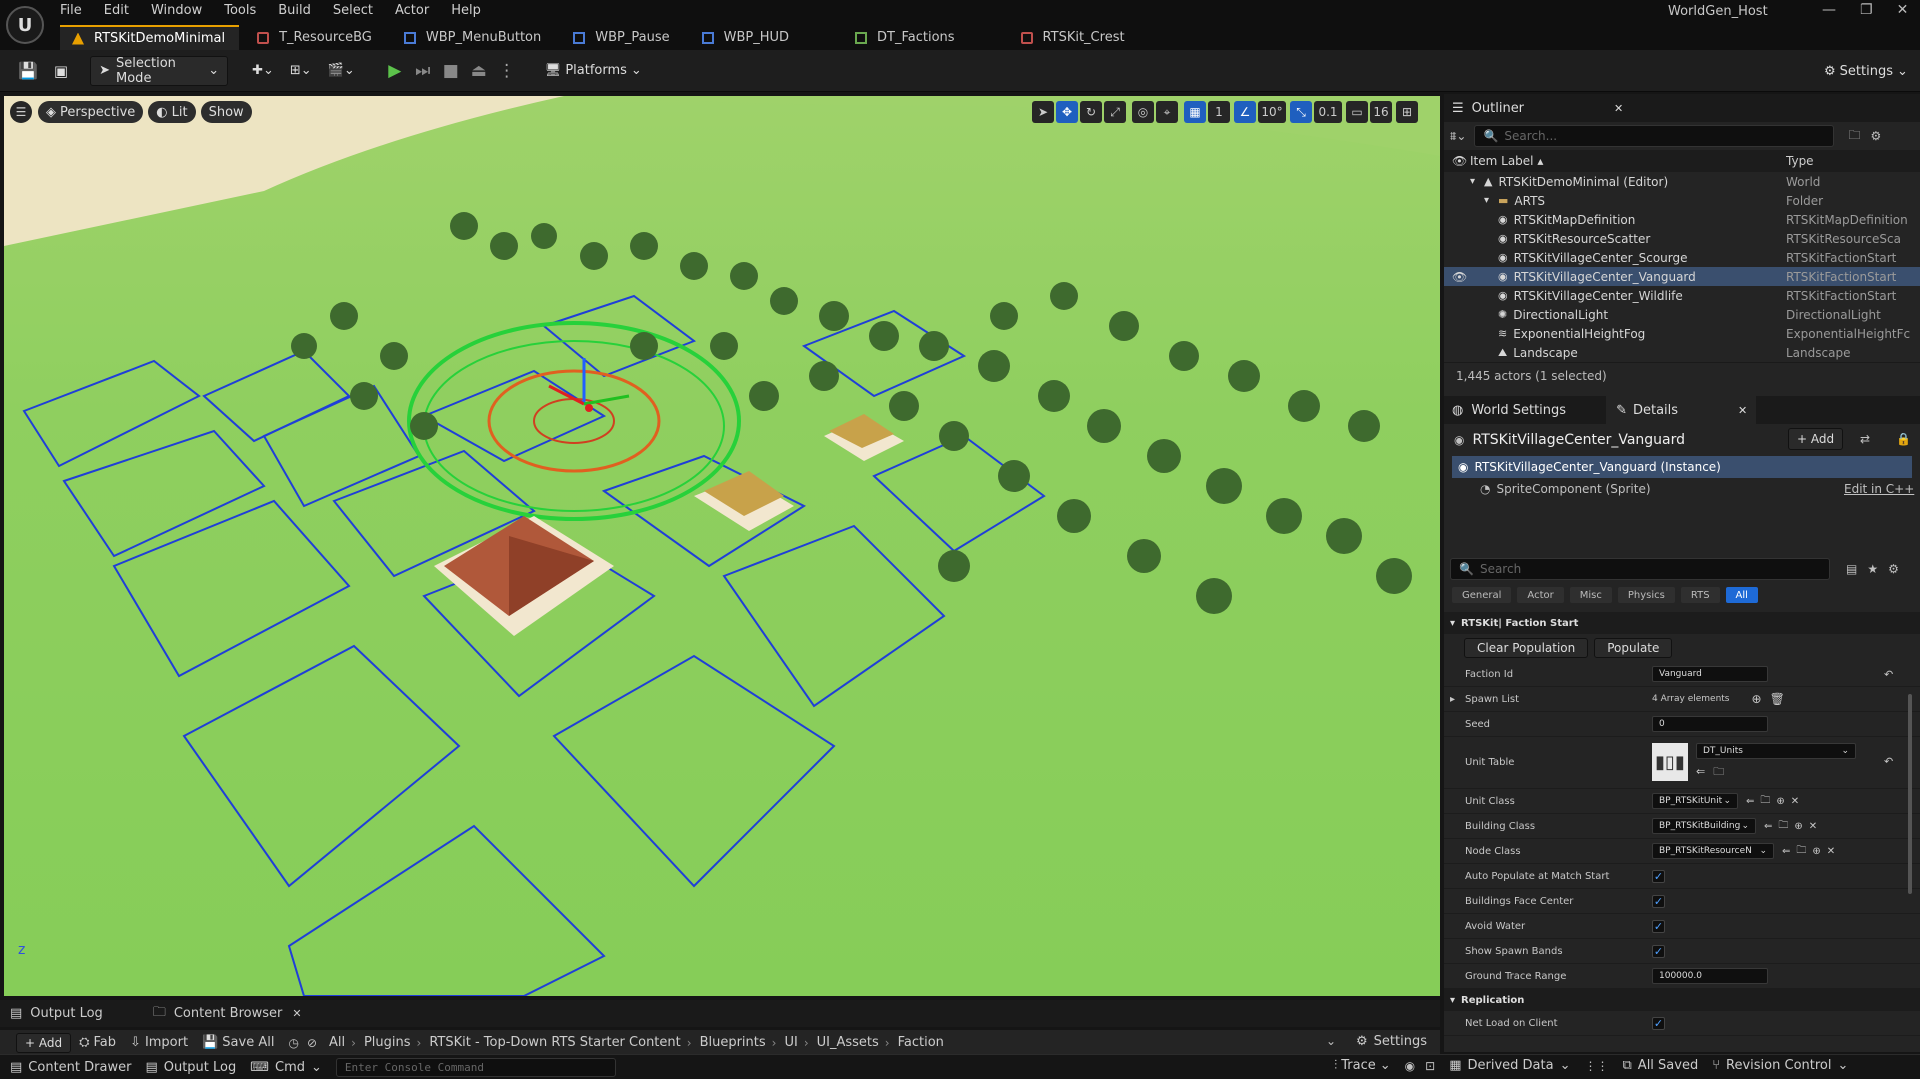 The height and width of the screenshot is (1079, 1920). I want to click on output-log-button: ▤ Output Log, so click(190, 1067).